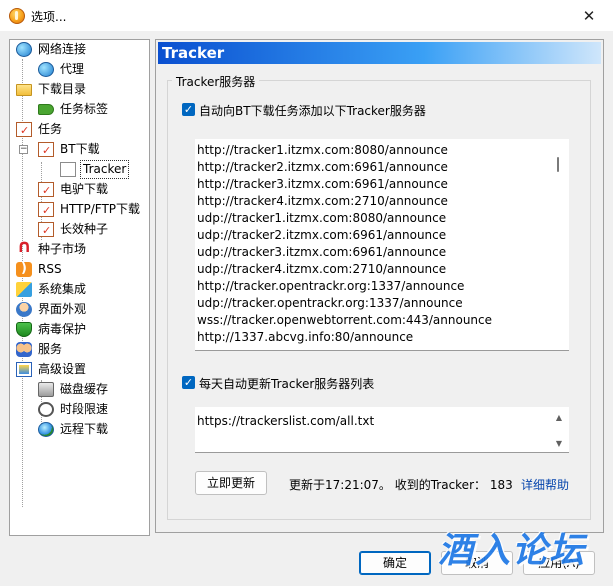 The height and width of the screenshot is (586, 613). What do you see at coordinates (24, 247) in the screenshot?
I see `magnet-icon` at bounding box center [24, 247].